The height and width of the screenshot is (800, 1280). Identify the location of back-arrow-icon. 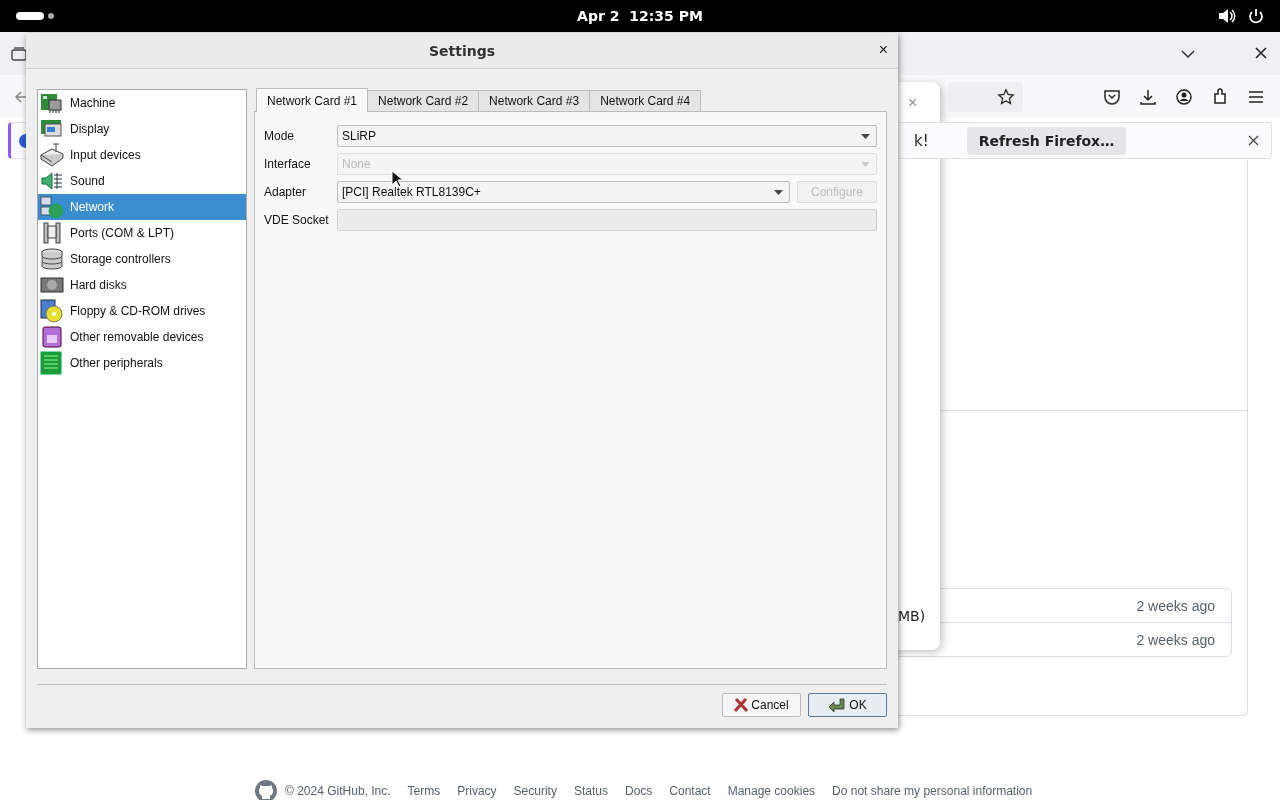
(21, 96).